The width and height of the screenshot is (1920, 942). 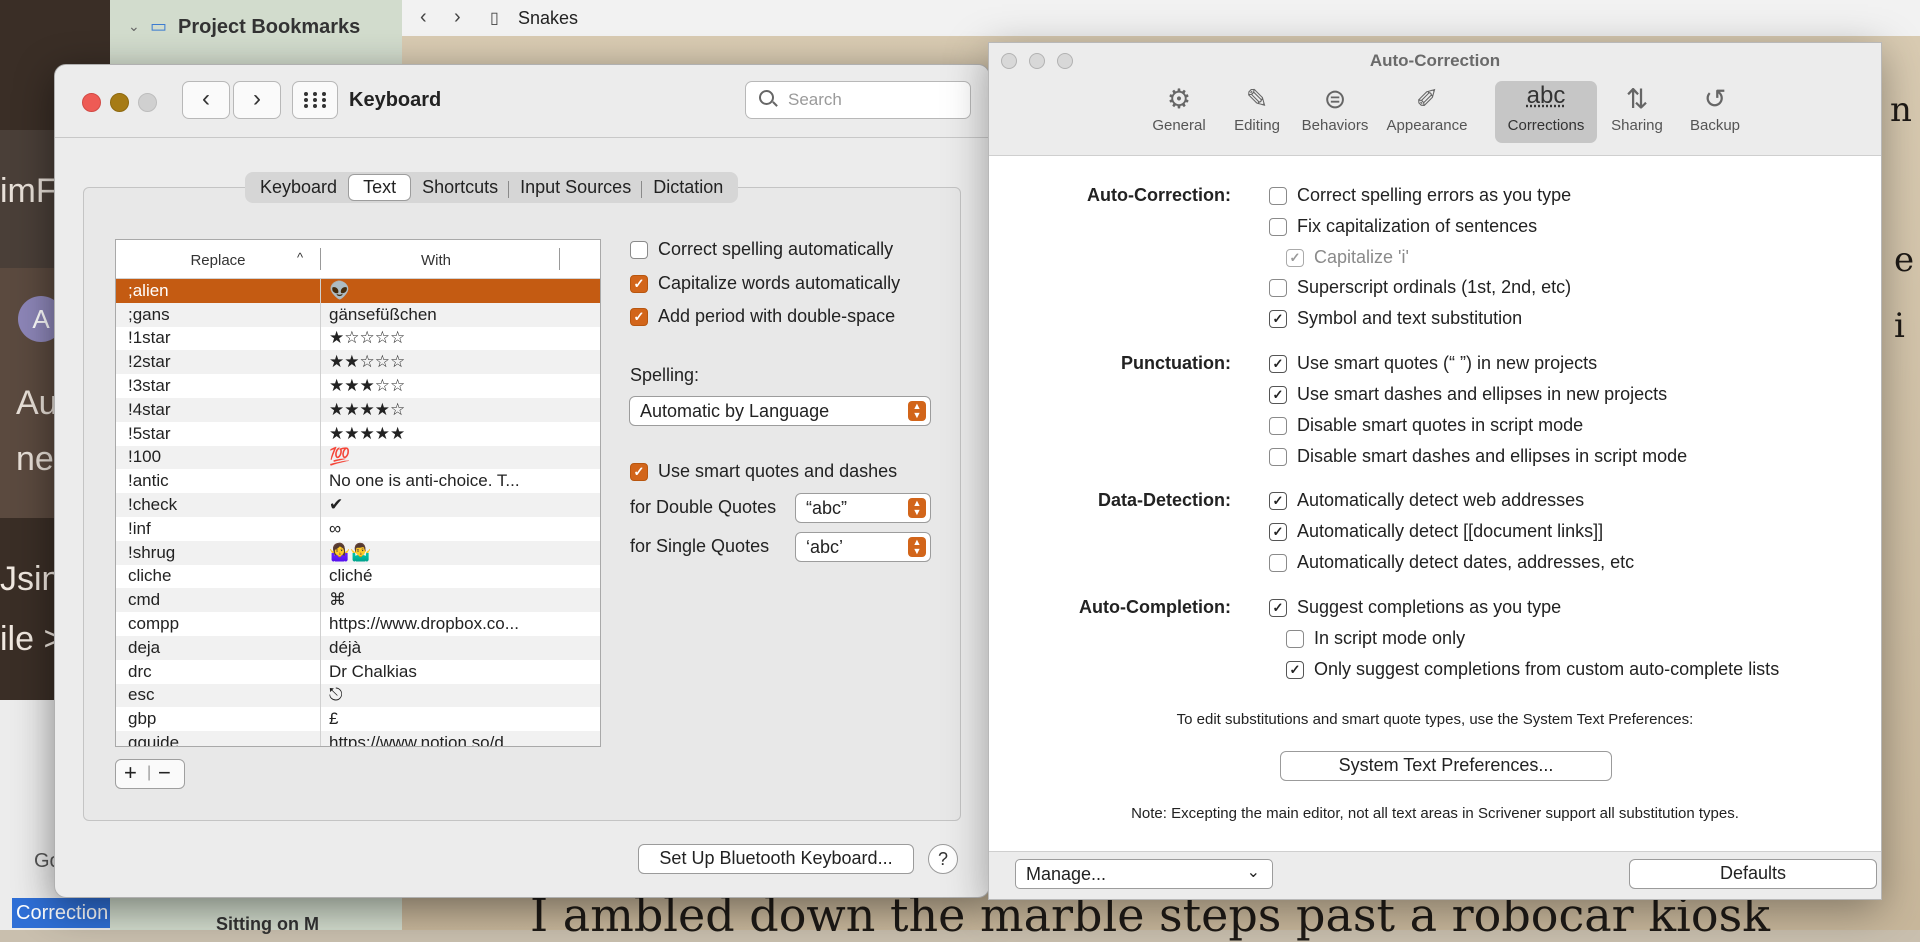 I want to click on table-row: ;alien 👽, so click(x=358, y=291).